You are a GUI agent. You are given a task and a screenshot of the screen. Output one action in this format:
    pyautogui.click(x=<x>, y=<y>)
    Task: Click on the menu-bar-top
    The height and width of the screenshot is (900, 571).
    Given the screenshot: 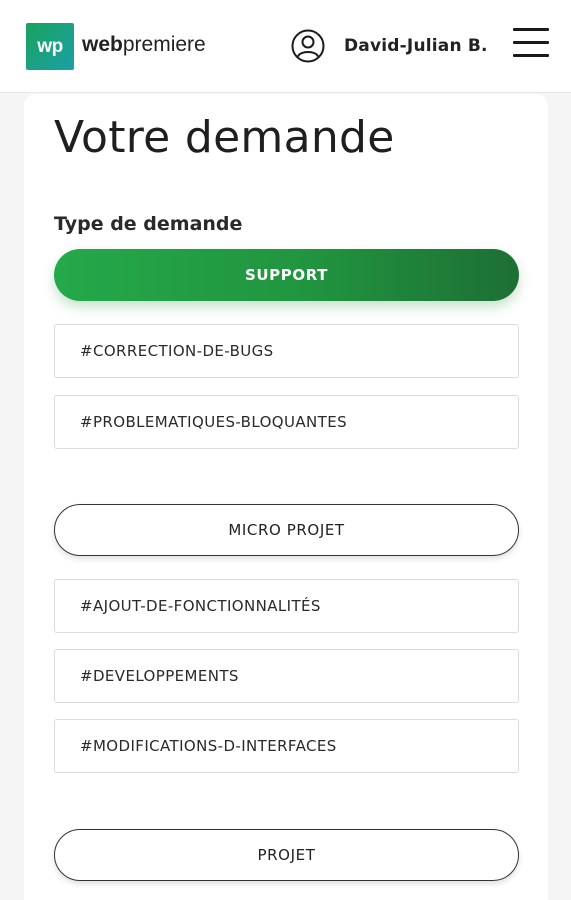 What is the action you would take?
    pyautogui.click(x=531, y=29)
    